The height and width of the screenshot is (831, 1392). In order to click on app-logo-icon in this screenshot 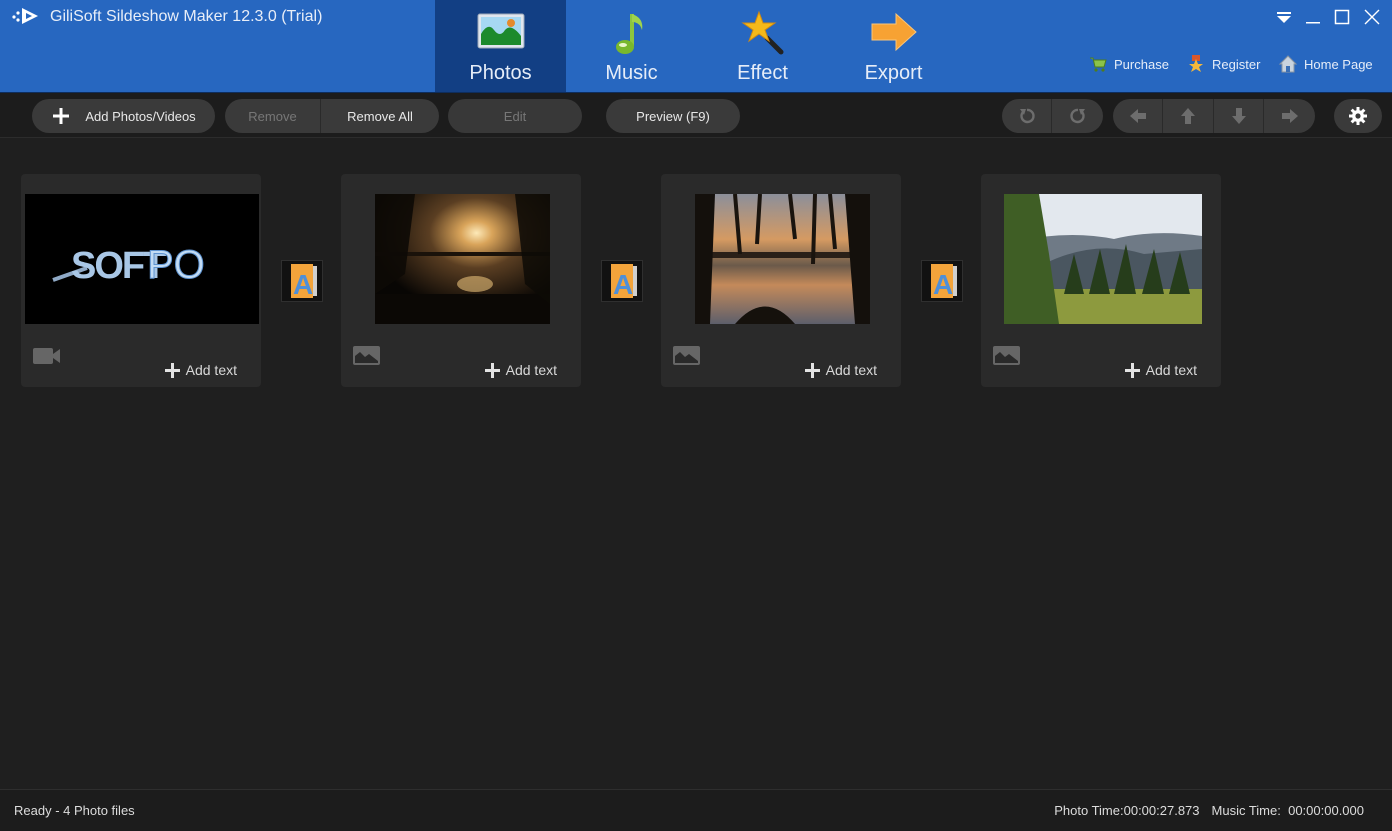, I will do `click(25, 16)`.